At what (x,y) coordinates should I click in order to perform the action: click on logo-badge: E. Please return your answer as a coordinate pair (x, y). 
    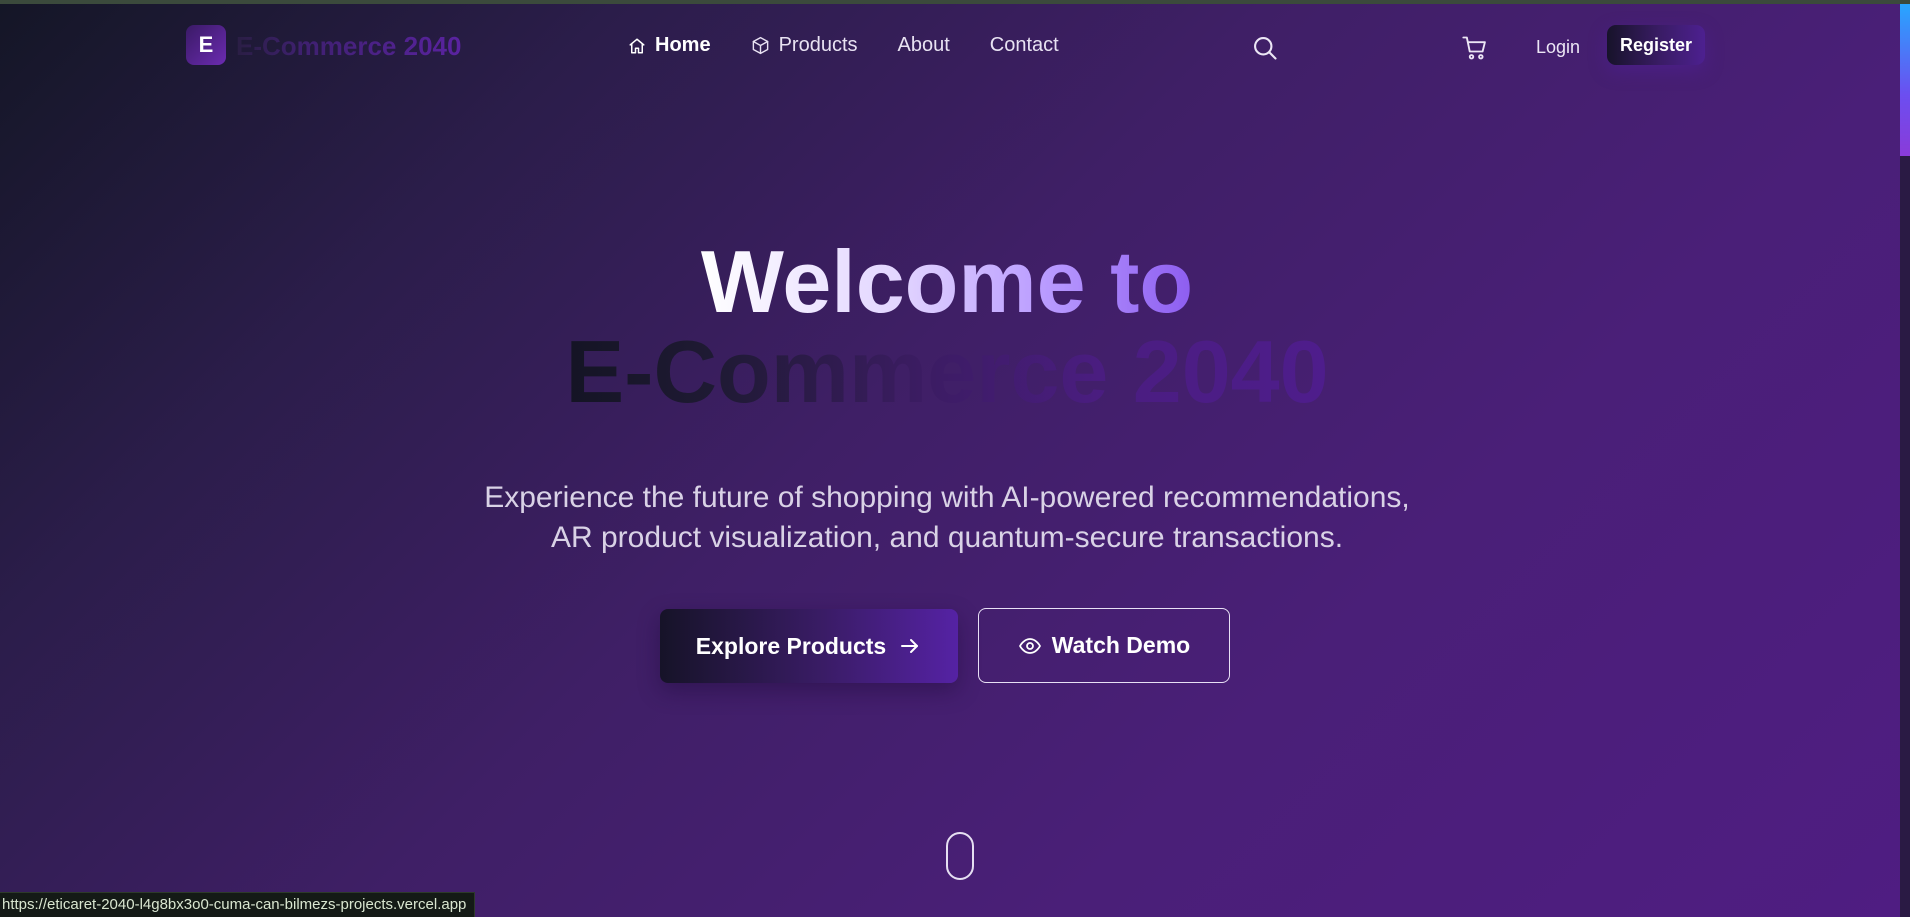
    Looking at the image, I should click on (206, 45).